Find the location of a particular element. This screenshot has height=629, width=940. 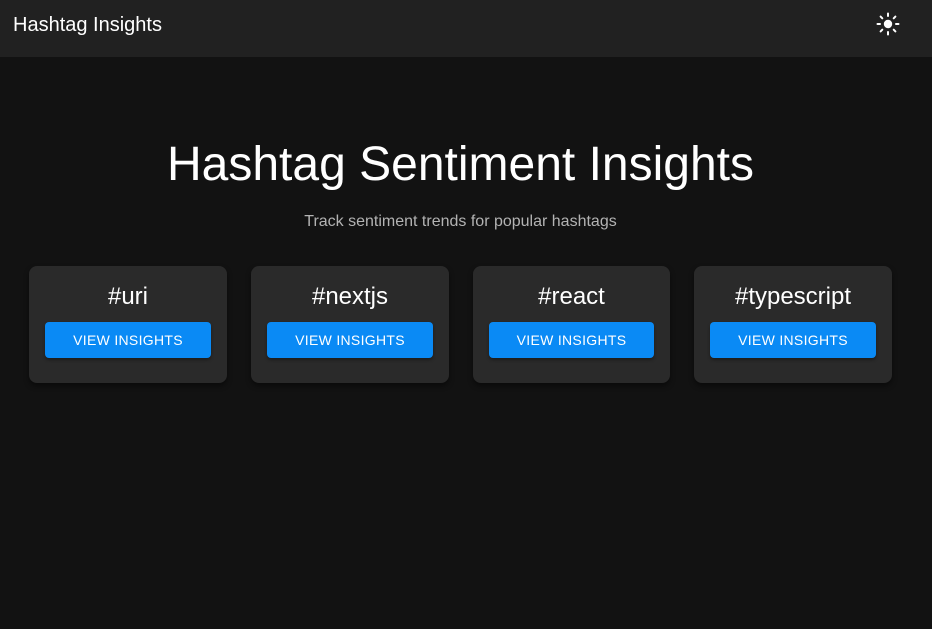

page-title: Hashtag Sentiment Insights is located at coordinates (460, 164).